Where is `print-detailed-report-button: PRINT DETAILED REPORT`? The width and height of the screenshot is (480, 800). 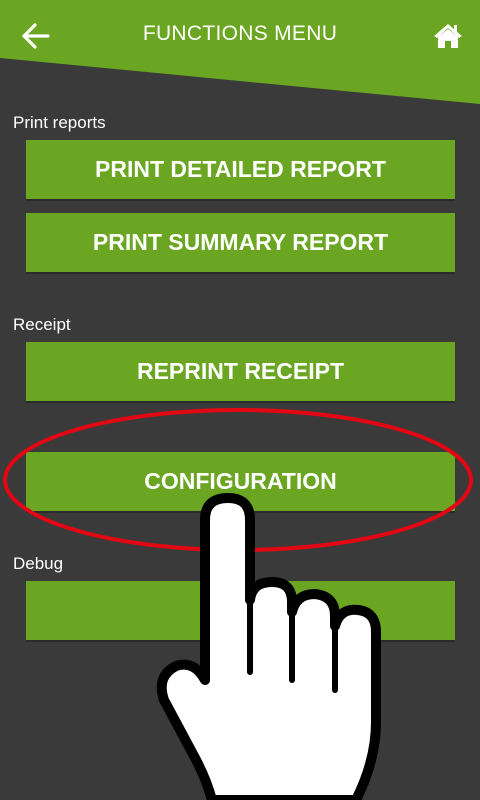 print-detailed-report-button: PRINT DETAILED REPORT is located at coordinates (240, 169).